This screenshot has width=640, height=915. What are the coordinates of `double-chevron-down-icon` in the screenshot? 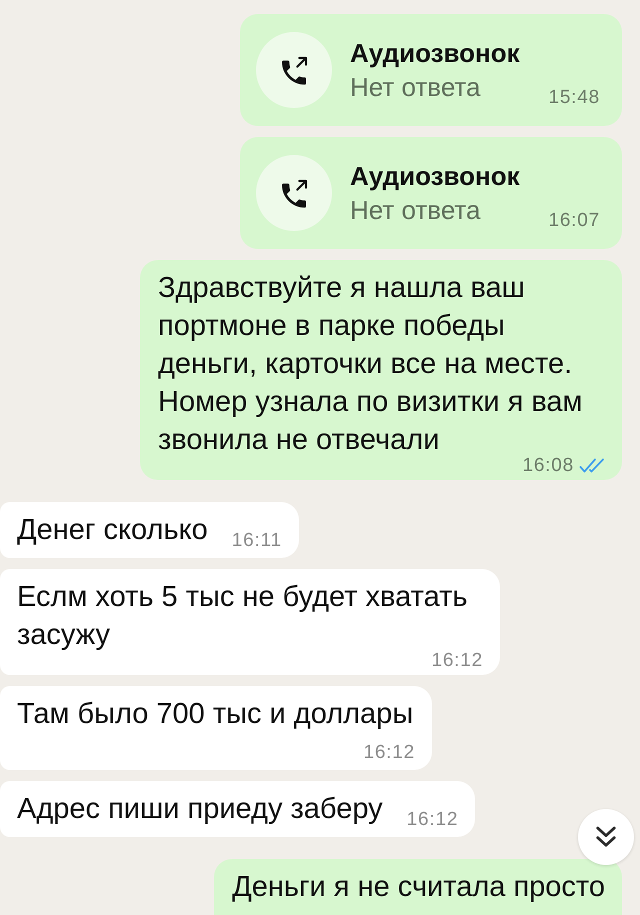 It's located at (606, 837).